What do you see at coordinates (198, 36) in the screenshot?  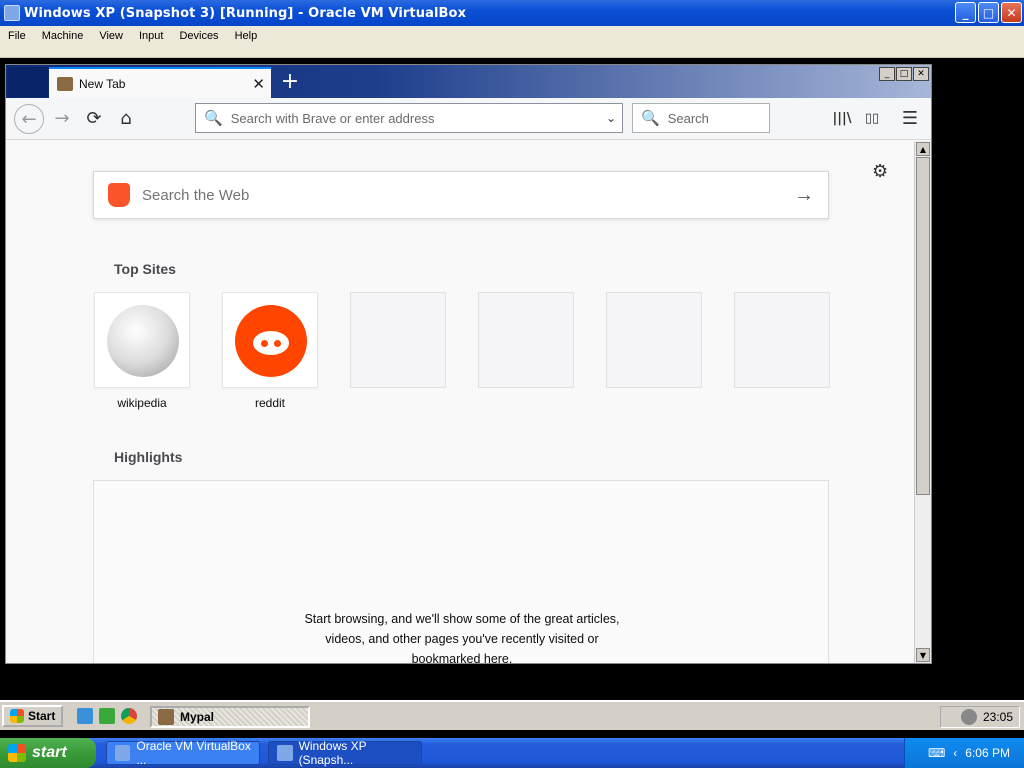 I see `menu-devices: Devices` at bounding box center [198, 36].